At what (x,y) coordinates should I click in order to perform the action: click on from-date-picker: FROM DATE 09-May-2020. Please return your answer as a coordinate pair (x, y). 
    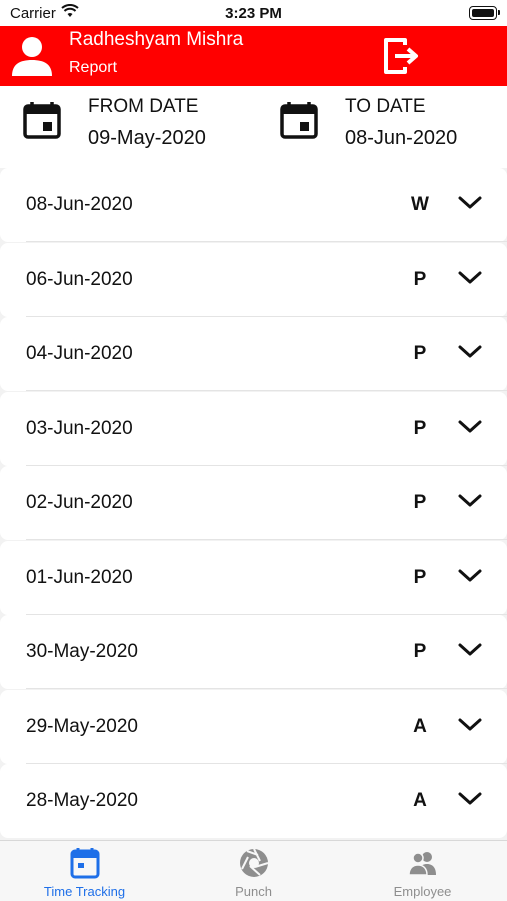
    Looking at the image, I should click on (142, 127).